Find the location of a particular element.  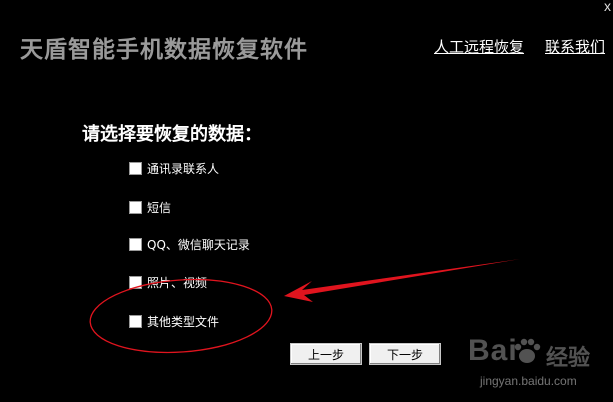

option-sms: 短信 is located at coordinates (150, 207).